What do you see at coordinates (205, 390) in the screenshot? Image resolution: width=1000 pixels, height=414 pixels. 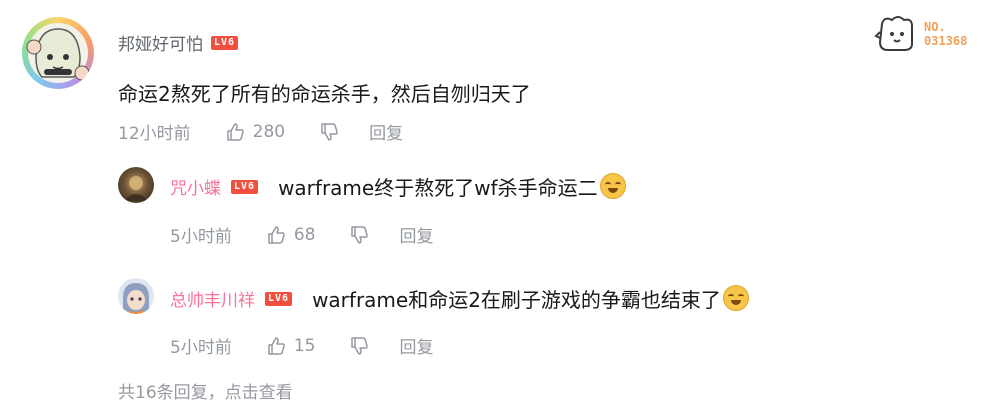 I see `view-all-replies-link: 共16条回复，点击查看` at bounding box center [205, 390].